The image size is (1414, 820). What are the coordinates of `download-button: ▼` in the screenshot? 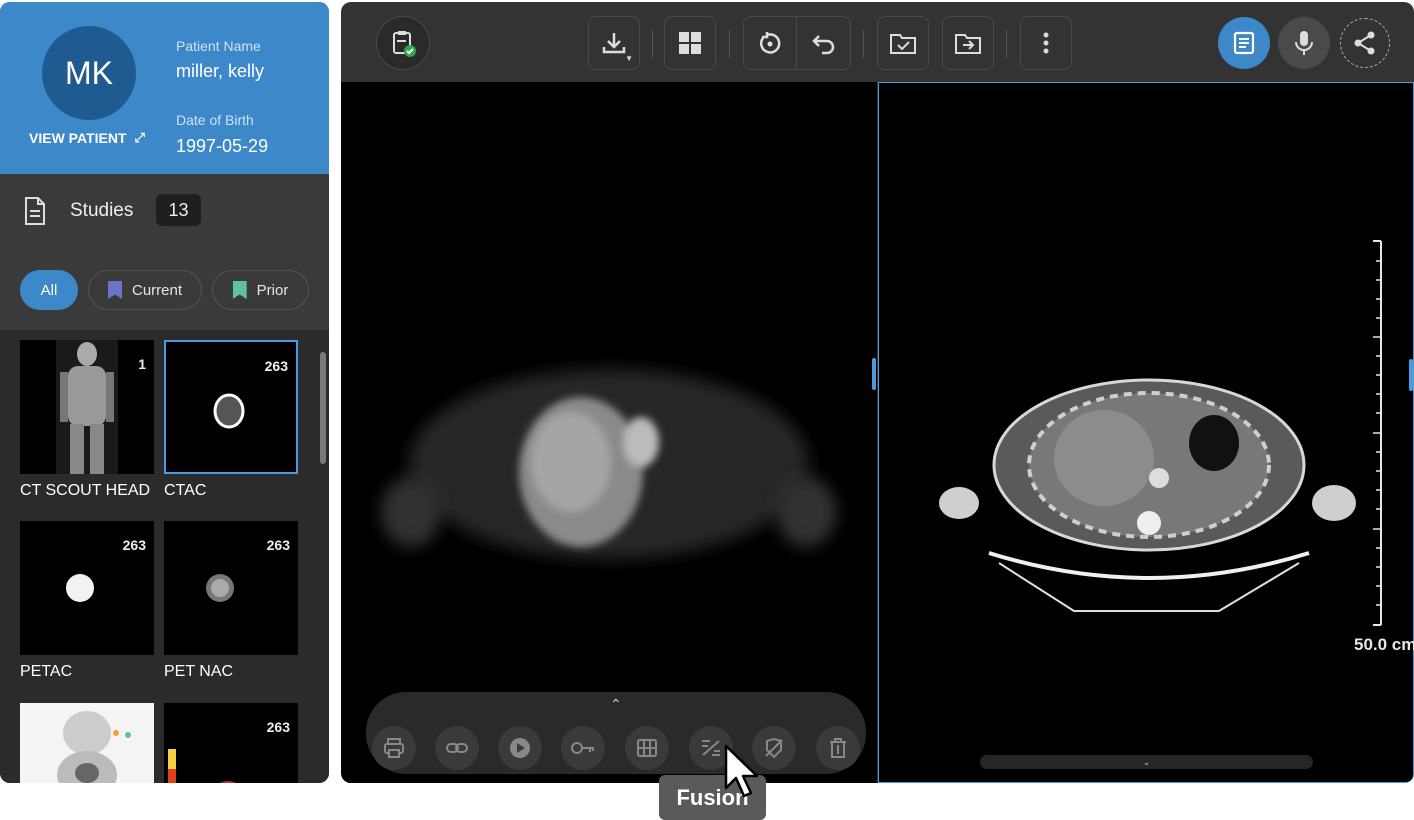 It's located at (614, 43).